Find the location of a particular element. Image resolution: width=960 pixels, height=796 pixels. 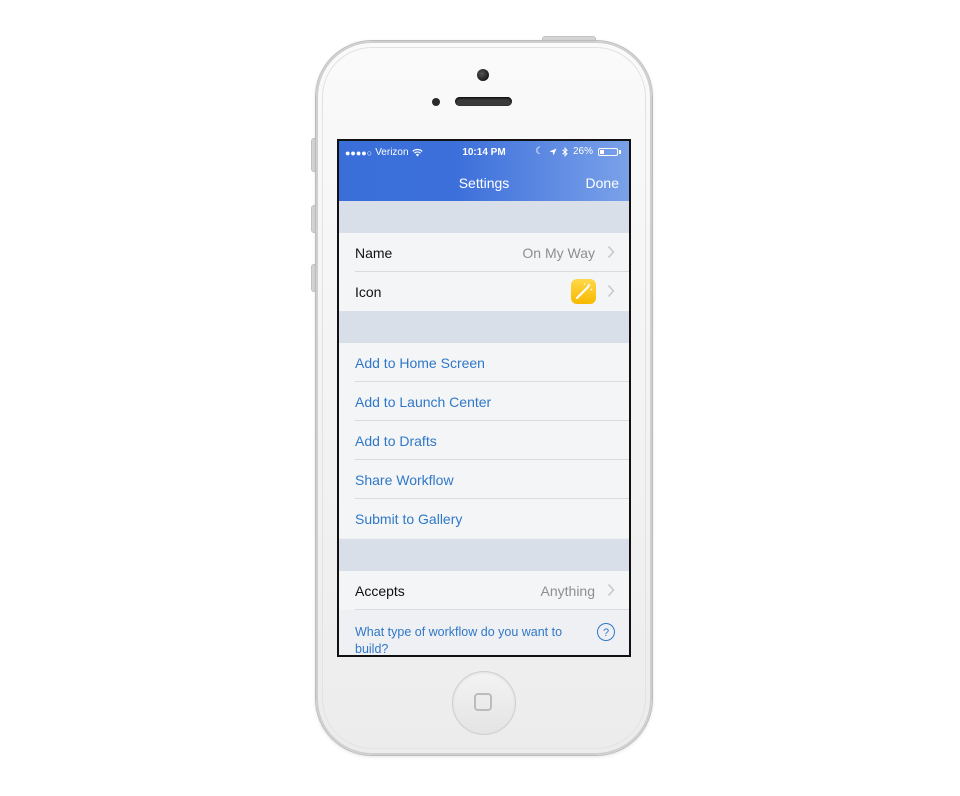

submit-to-gallery-row: Submit to Gallery is located at coordinates (484, 518).